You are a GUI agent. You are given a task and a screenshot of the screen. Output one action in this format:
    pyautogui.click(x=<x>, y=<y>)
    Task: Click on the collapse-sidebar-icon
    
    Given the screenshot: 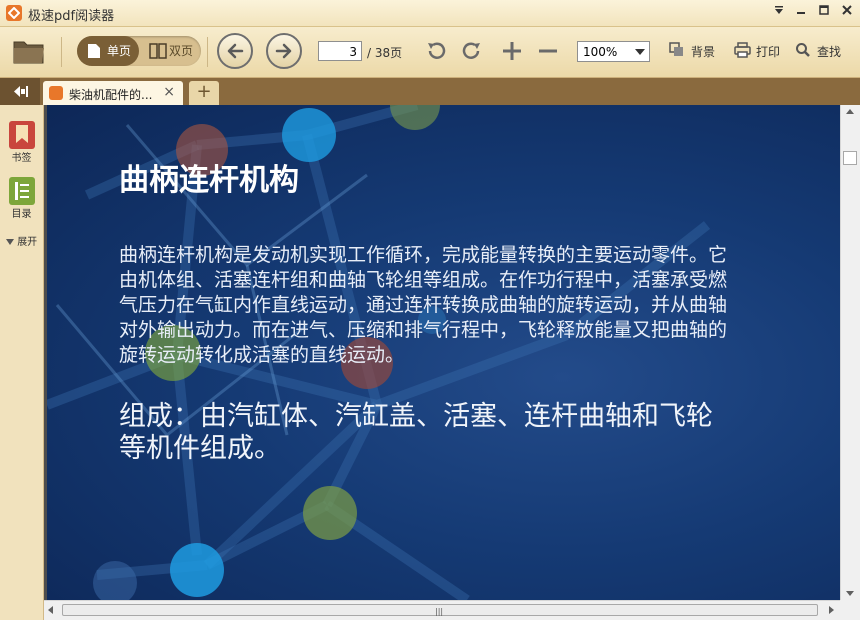 What is the action you would take?
    pyautogui.click(x=21, y=91)
    